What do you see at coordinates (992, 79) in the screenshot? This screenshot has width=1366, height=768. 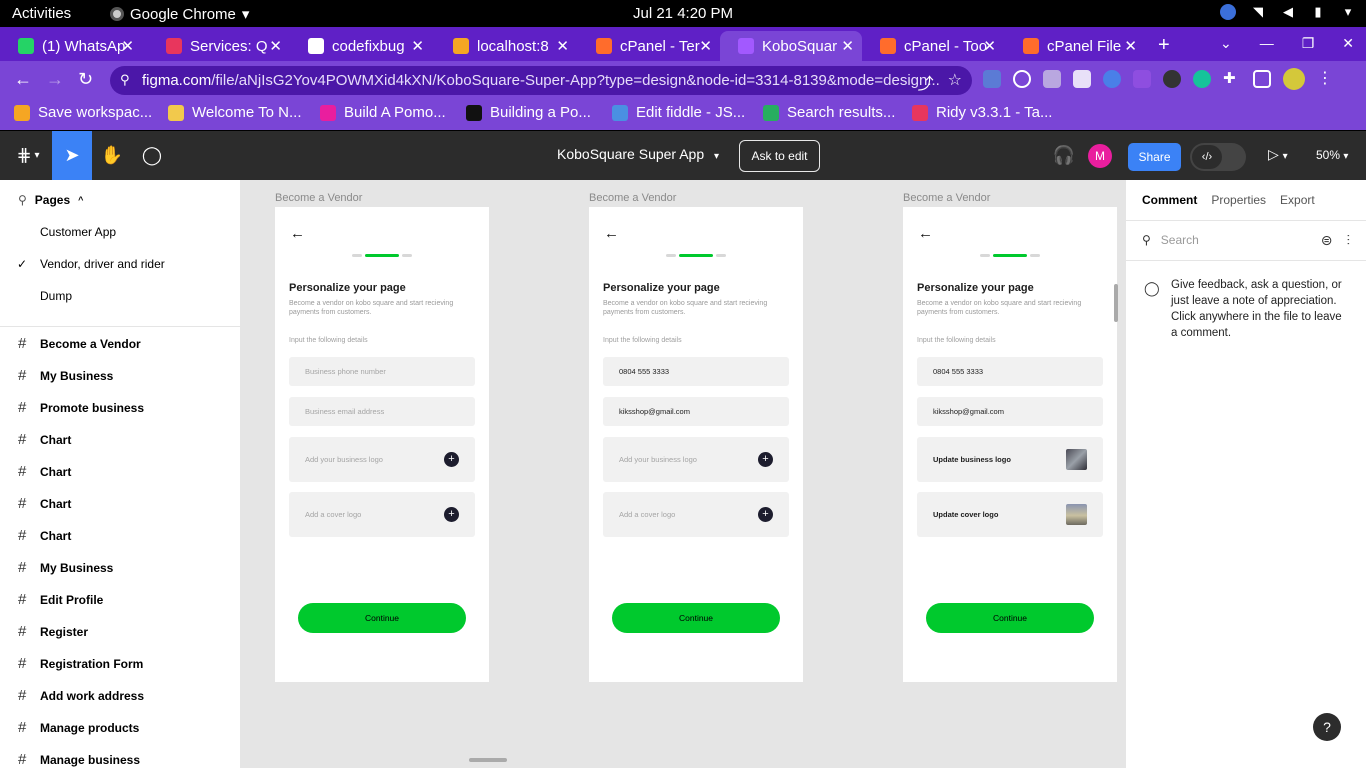 I see `translate-extension-icon` at bounding box center [992, 79].